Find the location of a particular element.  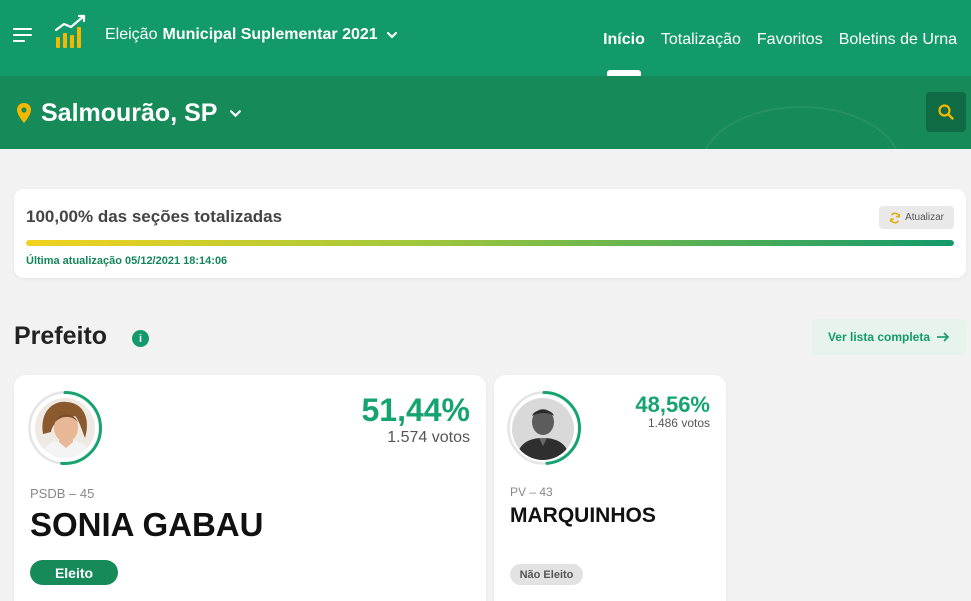

progress-bar-fill is located at coordinates (490, 243).